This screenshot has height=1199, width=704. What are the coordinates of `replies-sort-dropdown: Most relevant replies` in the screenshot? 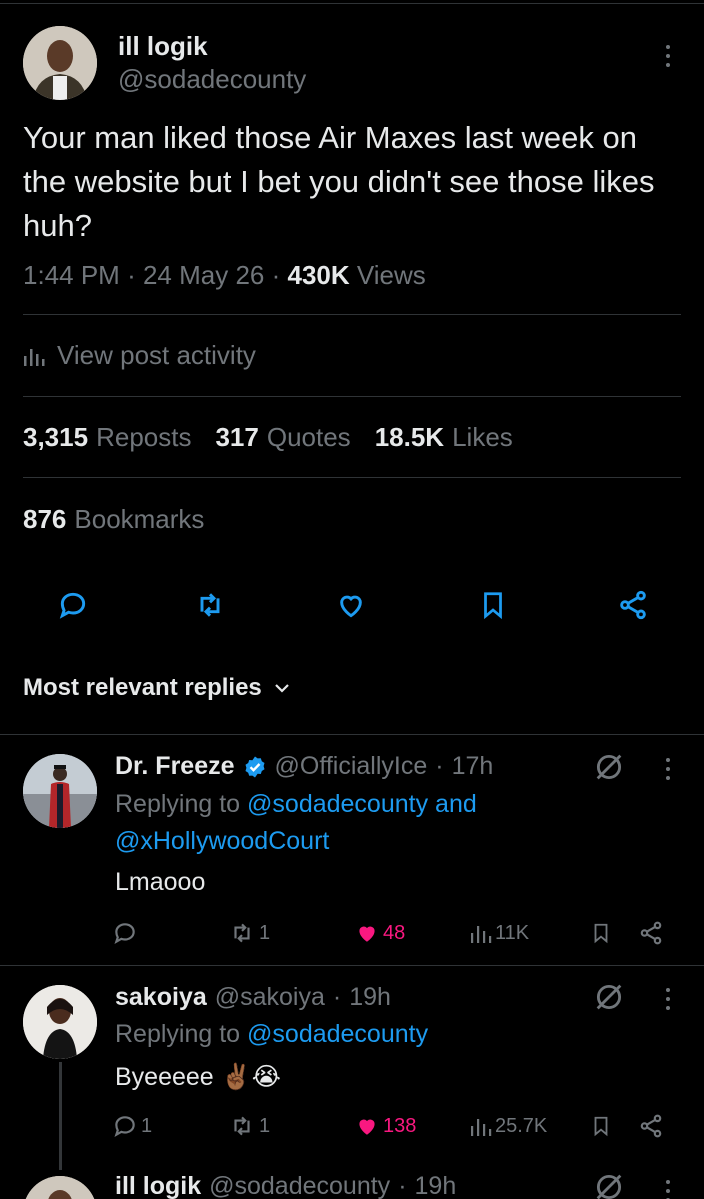 It's located at (156, 688).